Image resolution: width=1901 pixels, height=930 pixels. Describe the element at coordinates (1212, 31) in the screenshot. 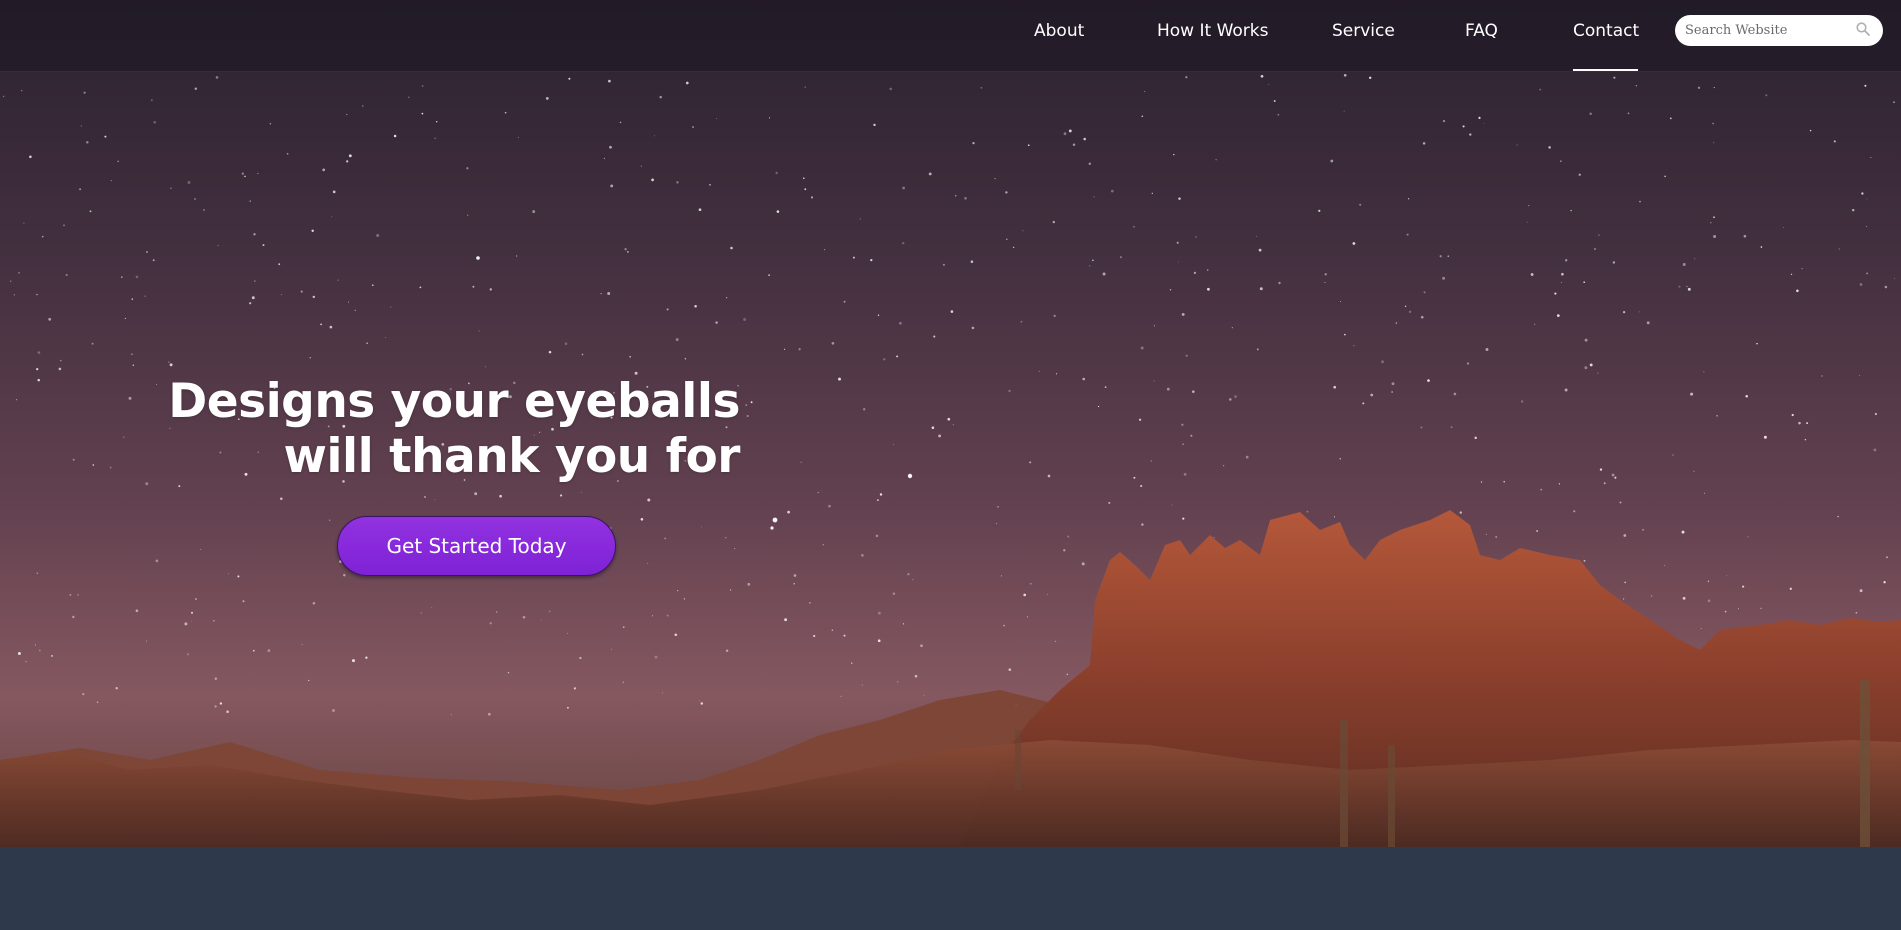

I see `nav-item-how-it-works: How It Works` at that location.